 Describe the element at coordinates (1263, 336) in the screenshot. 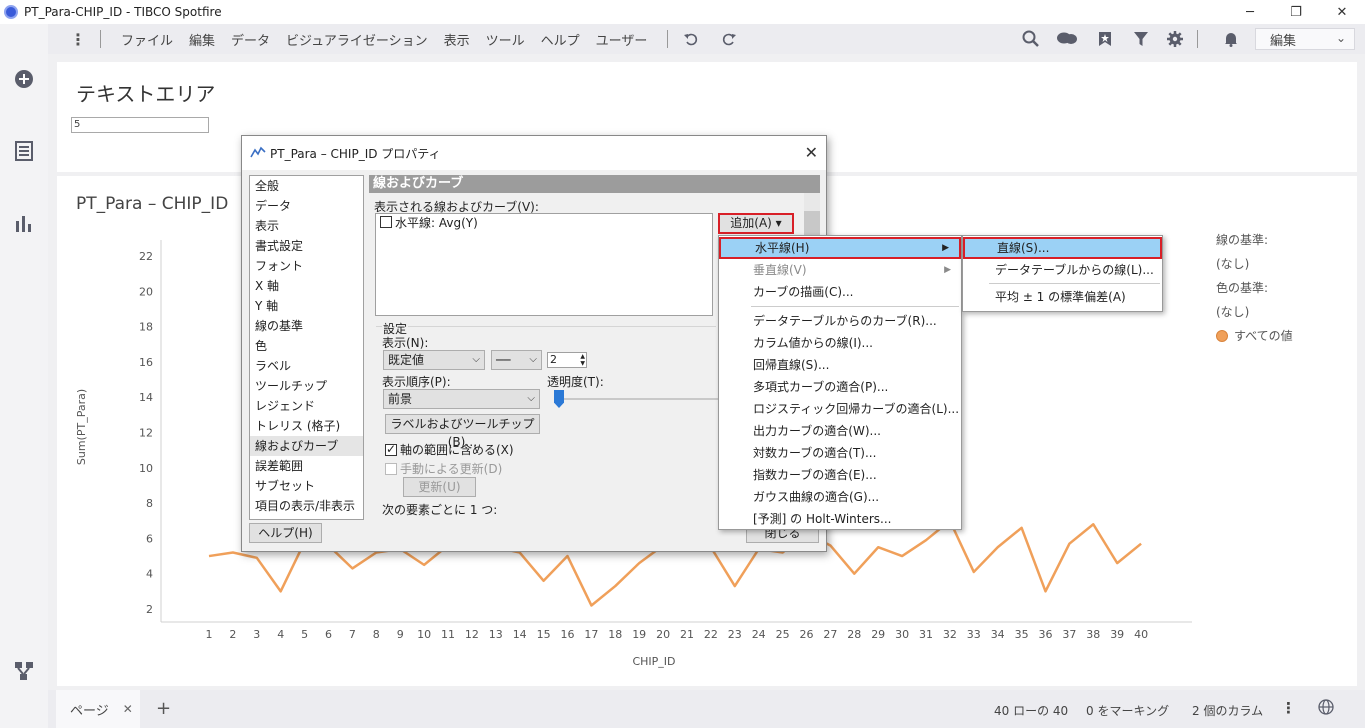

I see `legend-item-label: すべての値` at that location.